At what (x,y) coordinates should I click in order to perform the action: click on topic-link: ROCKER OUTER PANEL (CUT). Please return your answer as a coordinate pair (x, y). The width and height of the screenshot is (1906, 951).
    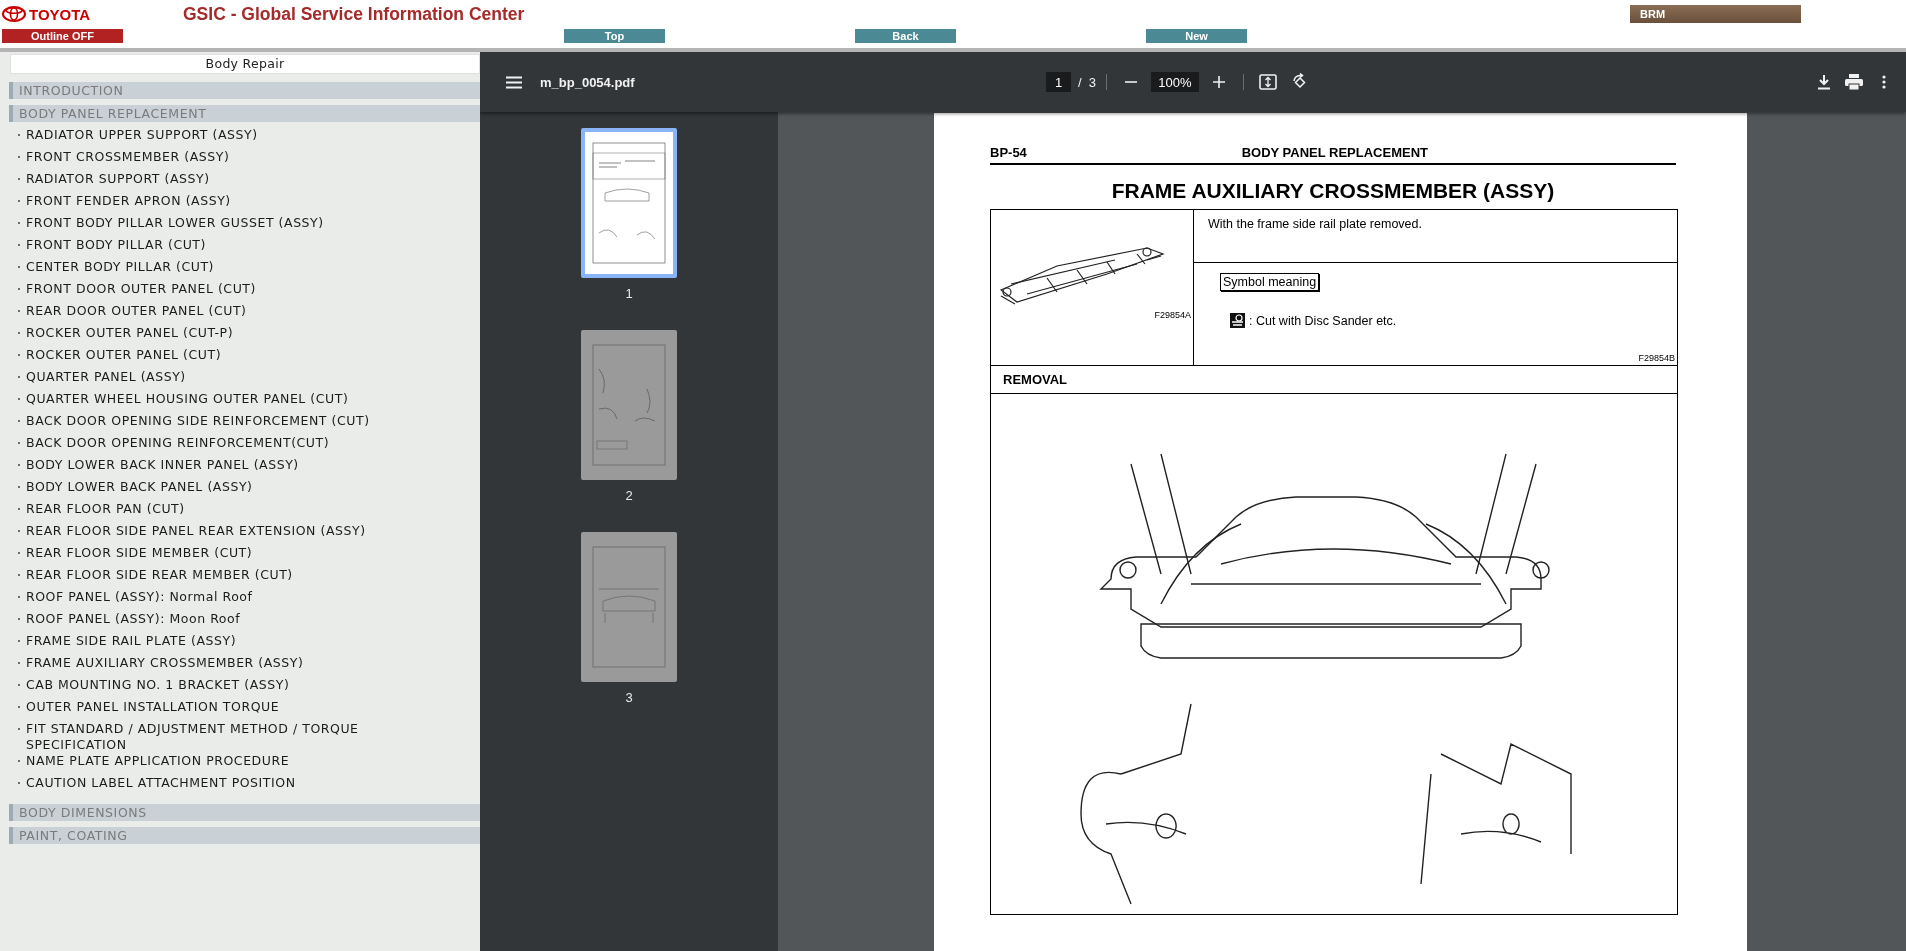
    Looking at the image, I should click on (124, 355).